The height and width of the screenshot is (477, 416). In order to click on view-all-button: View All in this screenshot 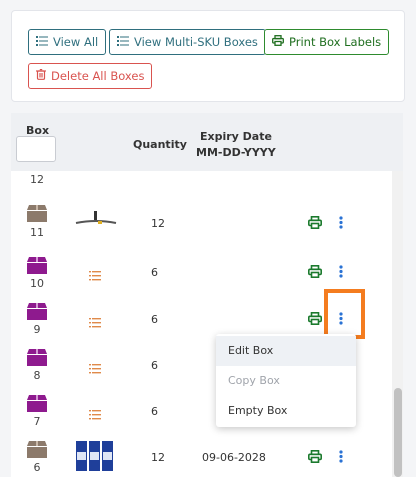, I will do `click(67, 42)`.